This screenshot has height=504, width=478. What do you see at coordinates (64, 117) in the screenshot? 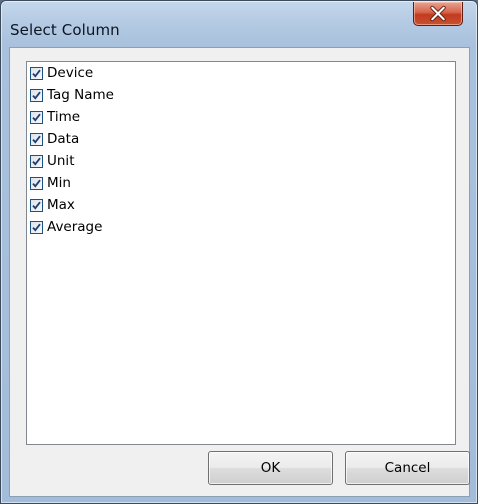
I see `list-item-label: Time` at bounding box center [64, 117].